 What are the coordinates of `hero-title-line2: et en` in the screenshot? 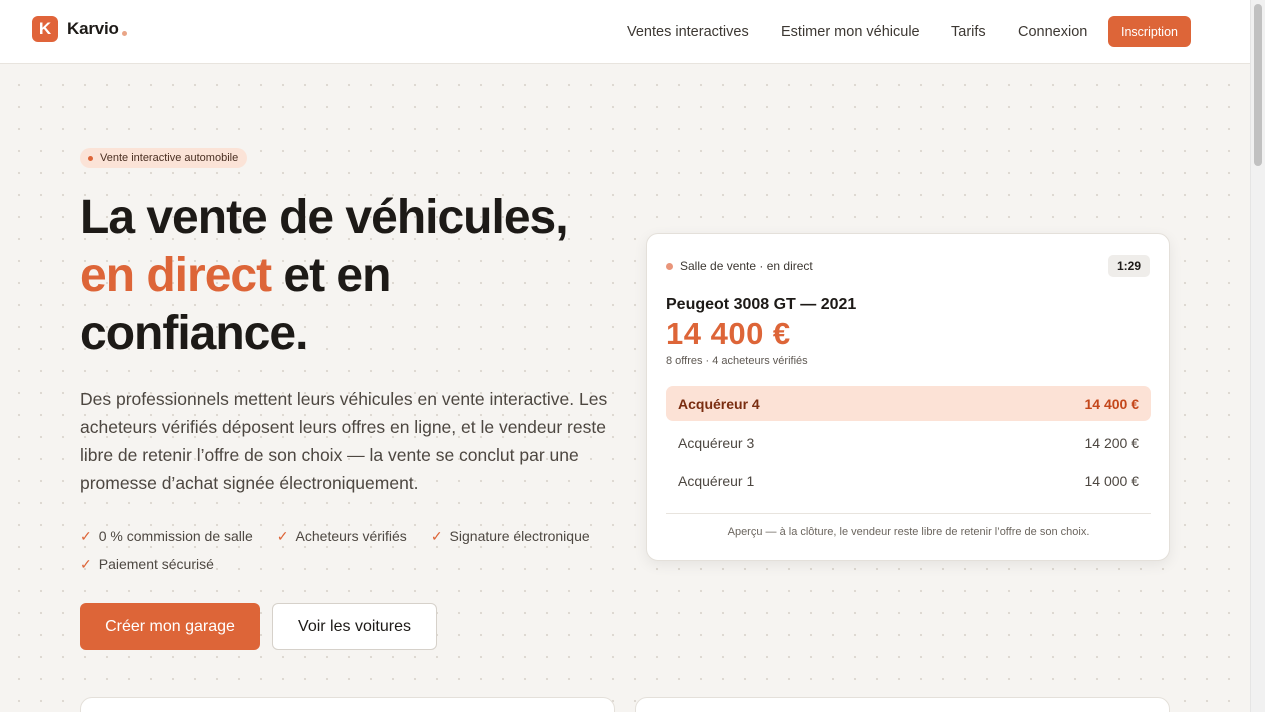 It's located at (331, 275).